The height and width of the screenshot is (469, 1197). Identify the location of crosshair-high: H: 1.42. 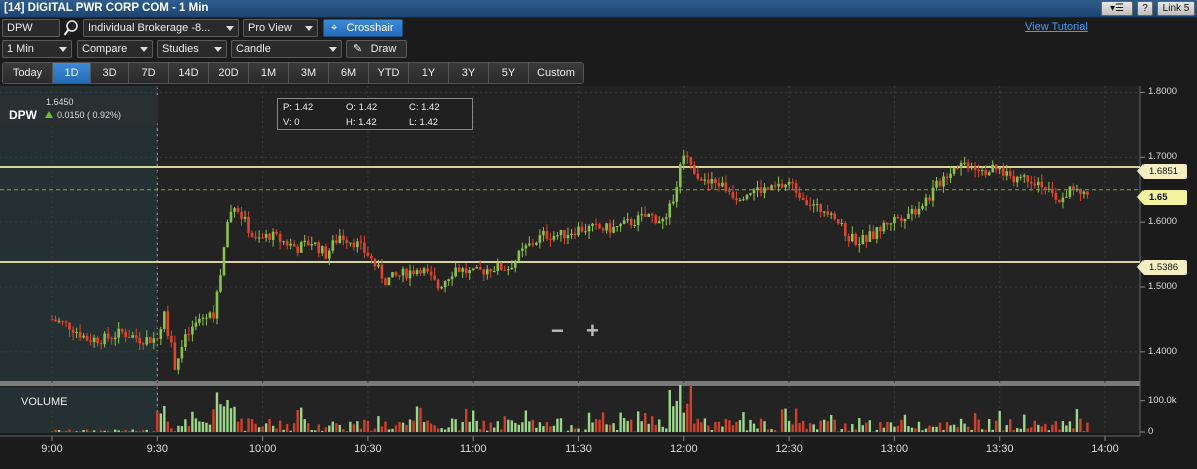
(361, 122).